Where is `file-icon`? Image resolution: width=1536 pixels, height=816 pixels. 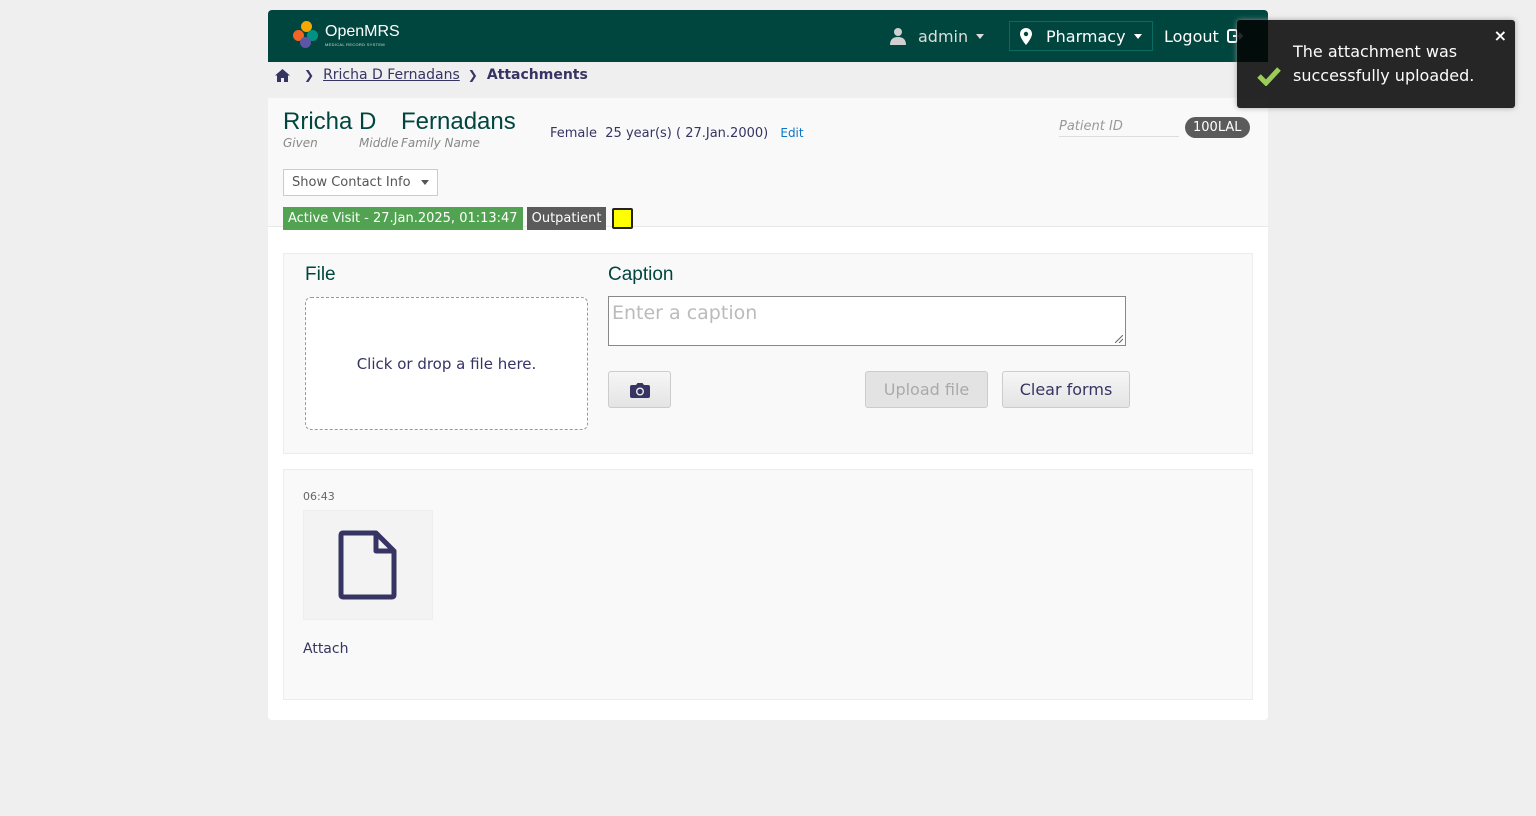 file-icon is located at coordinates (367, 565).